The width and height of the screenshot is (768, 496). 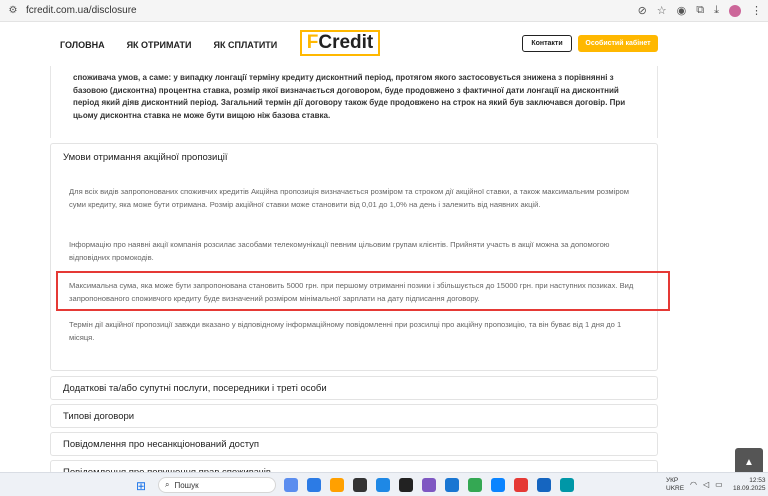 I want to click on main-nav: ГОЛОВНА ЯК ОТРИМАТИ ЯК СПЛАТИТИ, so click(x=168, y=45).